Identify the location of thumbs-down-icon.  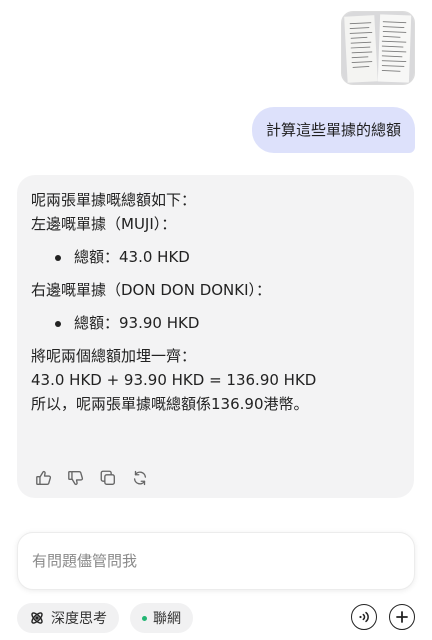
(76, 478).